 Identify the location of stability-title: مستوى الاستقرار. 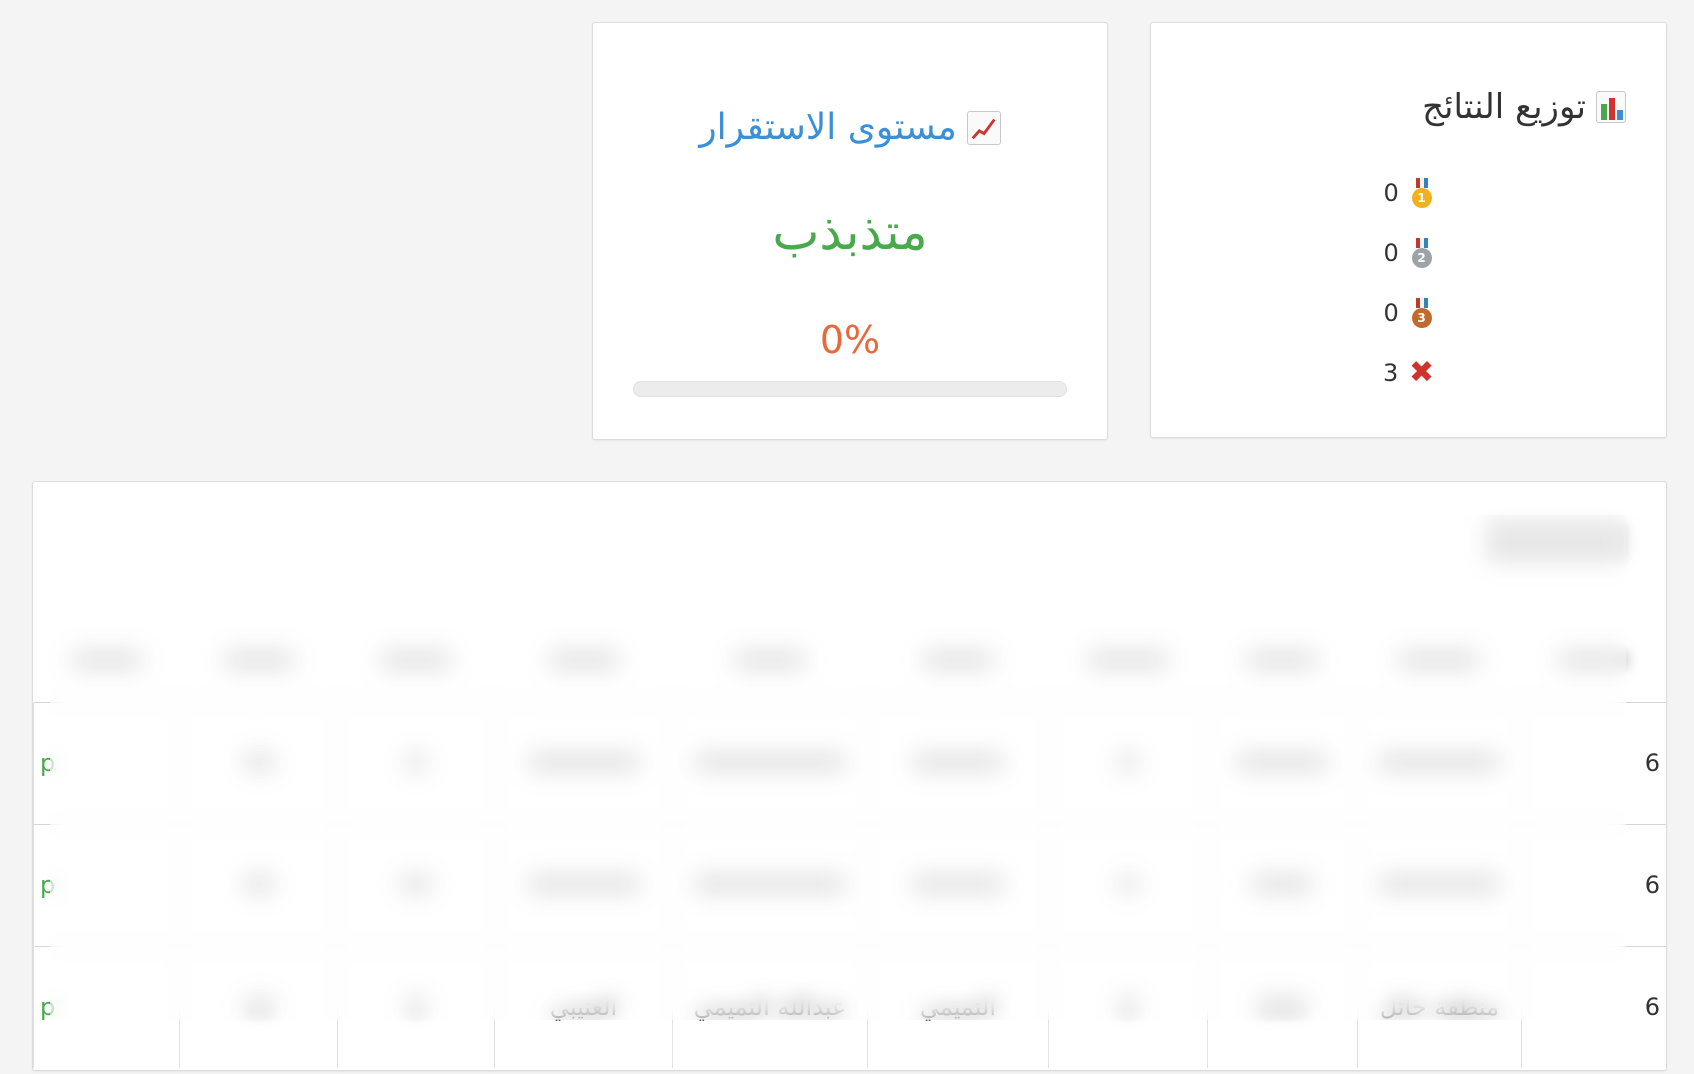
(850, 127).